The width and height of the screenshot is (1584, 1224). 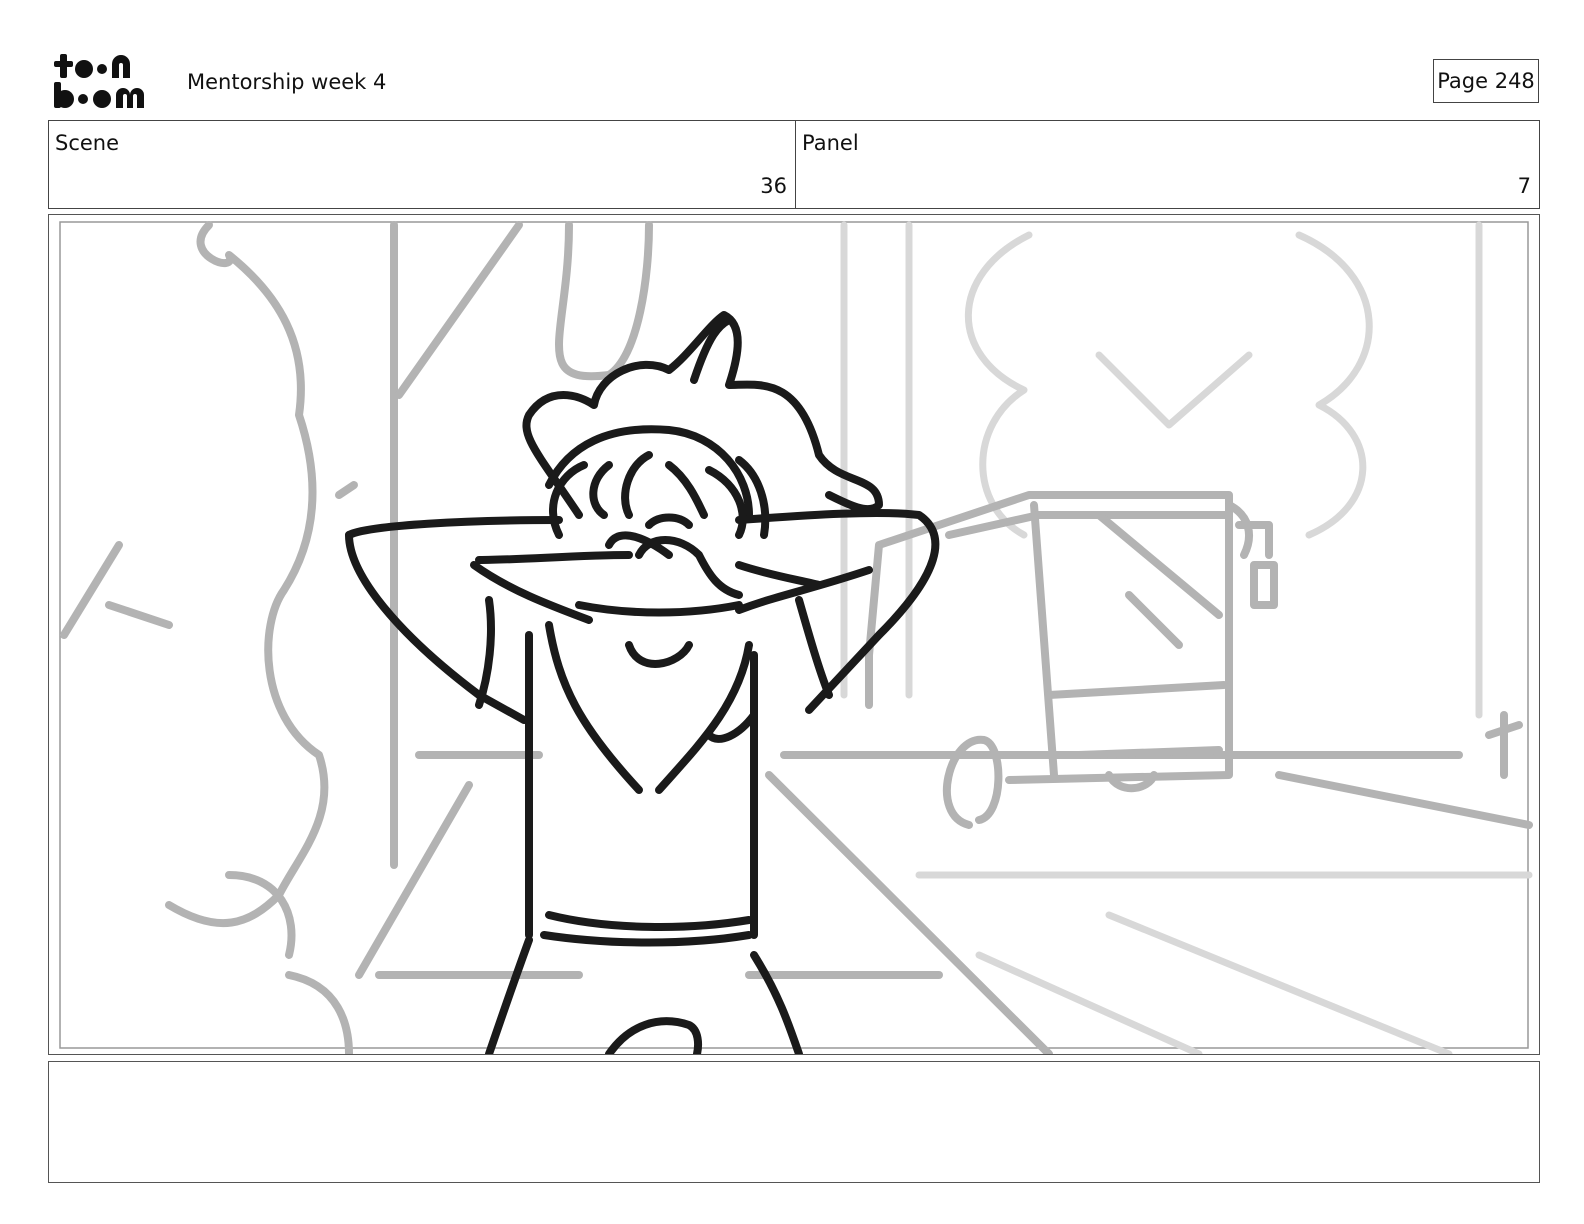 I want to click on panel-notes-box, so click(x=794, y=1122).